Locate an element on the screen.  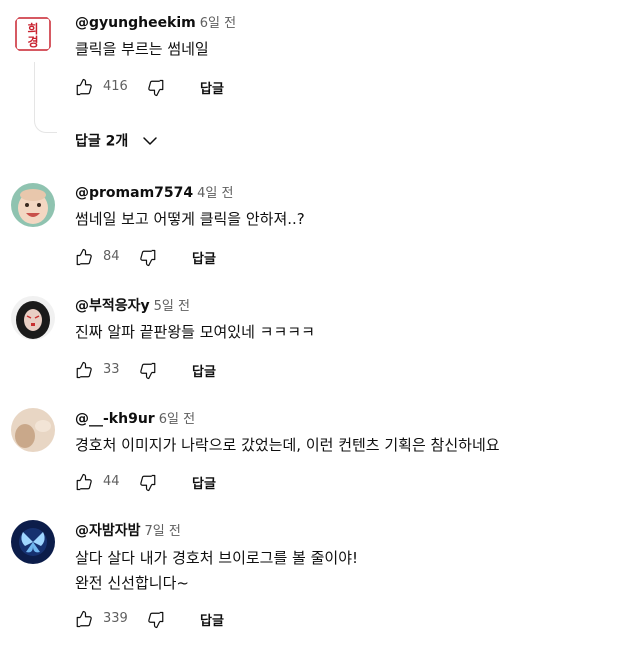
comment-header: @__-kh9ur 6일 전 is located at coordinates (135, 419).